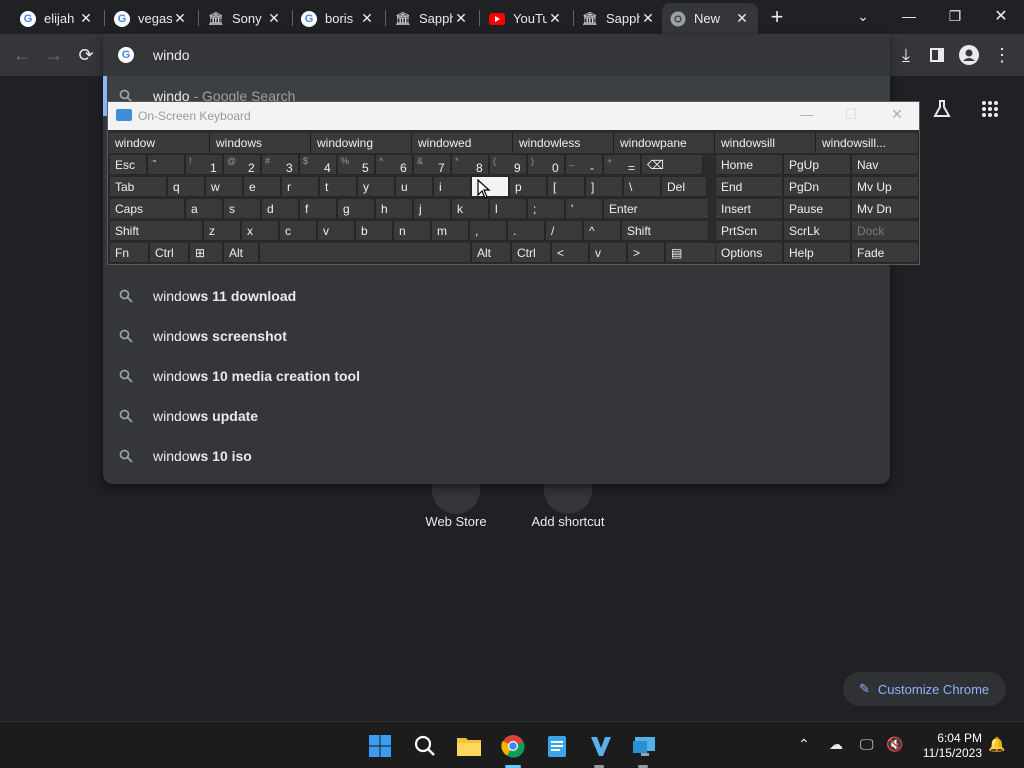 The image size is (1024, 768). Describe the element at coordinates (470, 208) in the screenshot. I see `osk-key: k` at that location.